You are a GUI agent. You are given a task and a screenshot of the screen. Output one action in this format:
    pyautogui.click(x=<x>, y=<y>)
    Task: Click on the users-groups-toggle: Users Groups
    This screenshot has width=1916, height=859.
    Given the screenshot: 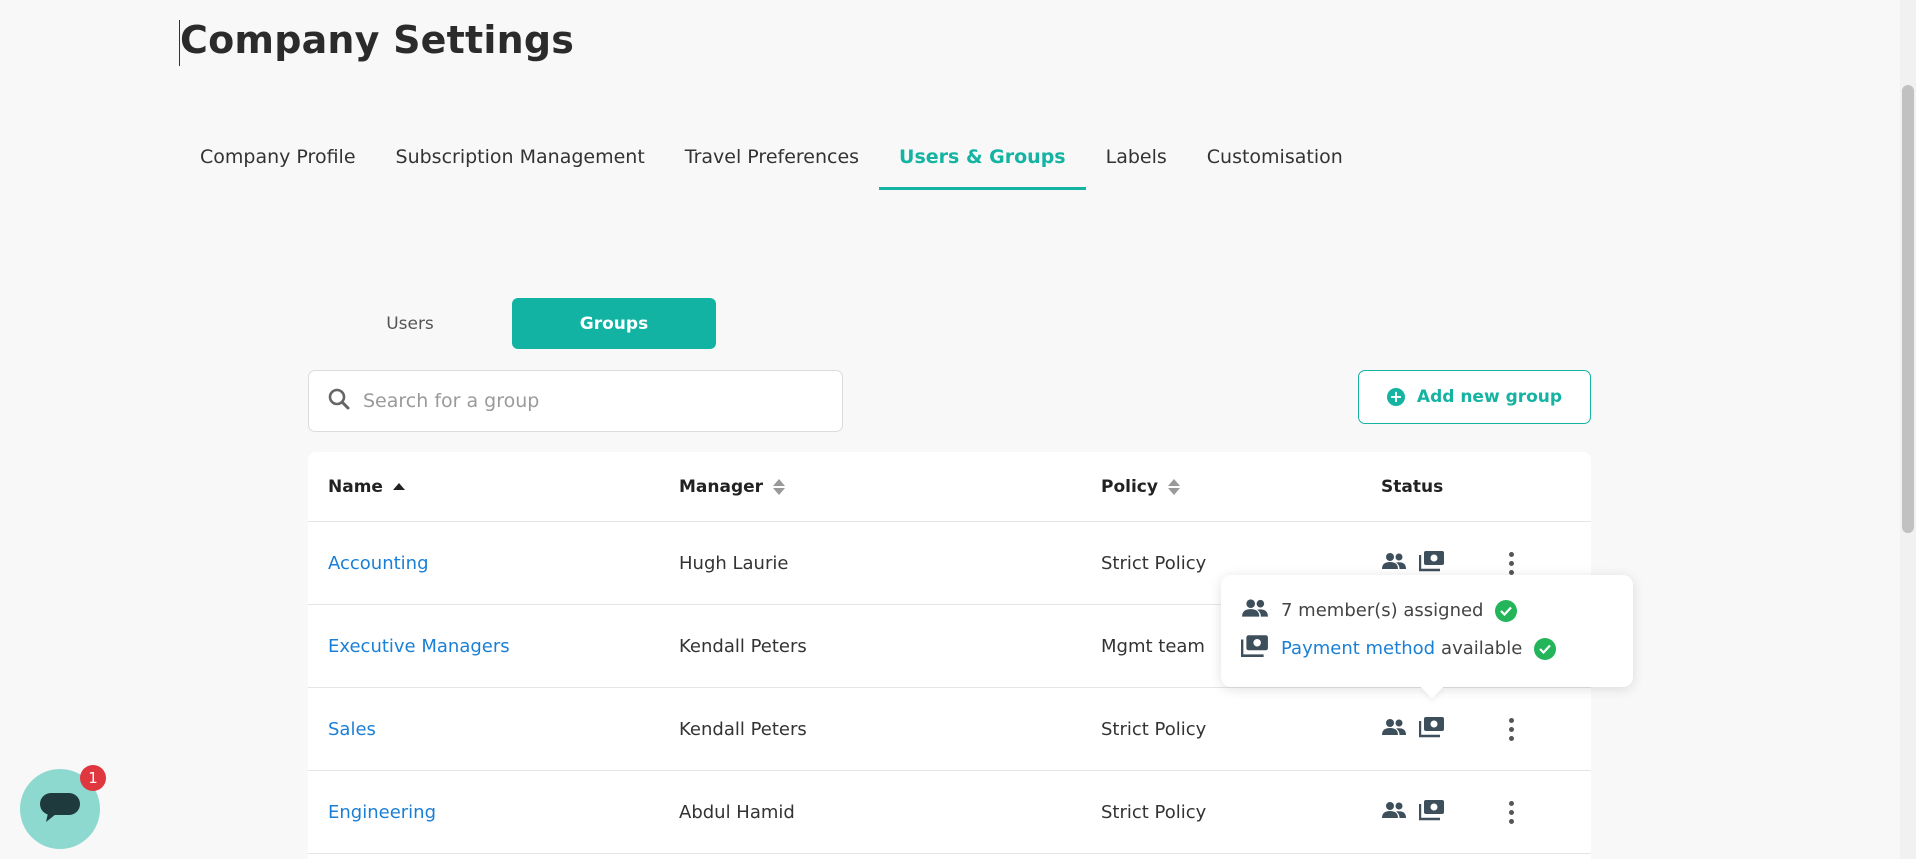 What is the action you would take?
    pyautogui.click(x=512, y=323)
    